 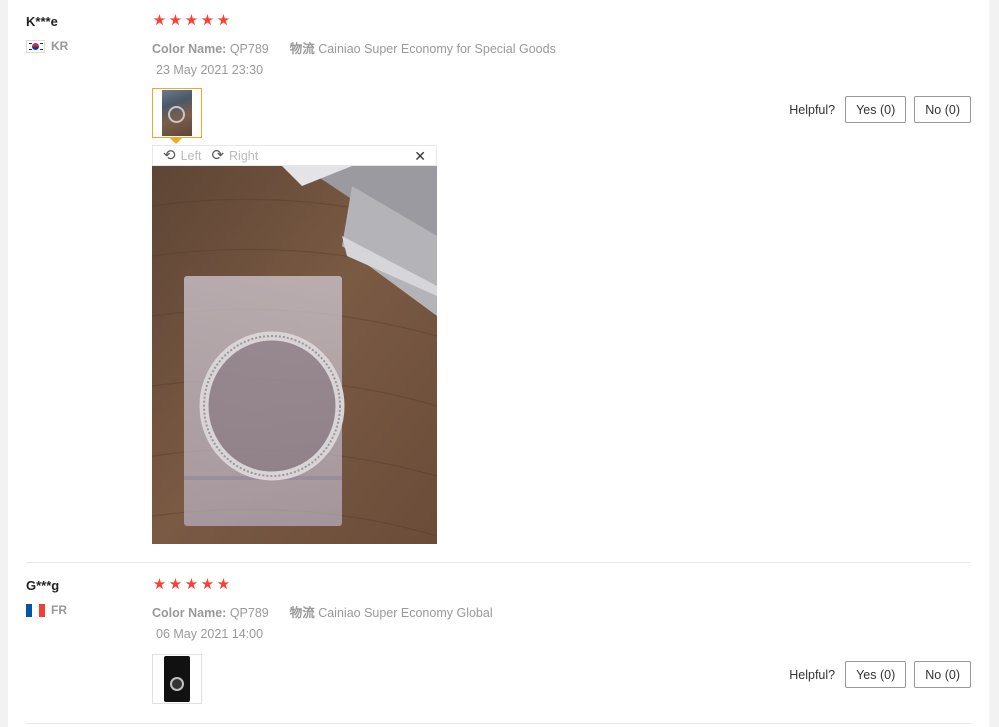 What do you see at coordinates (35, 46) in the screenshot?
I see `flag-kr-icon` at bounding box center [35, 46].